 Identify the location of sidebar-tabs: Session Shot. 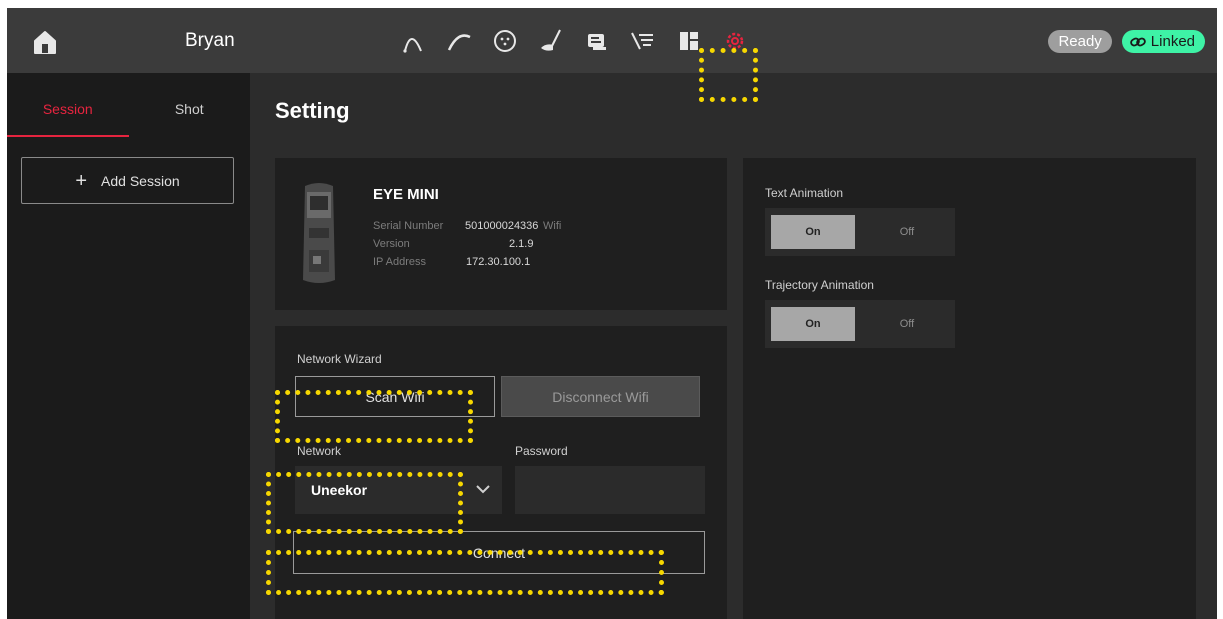
(128, 105).